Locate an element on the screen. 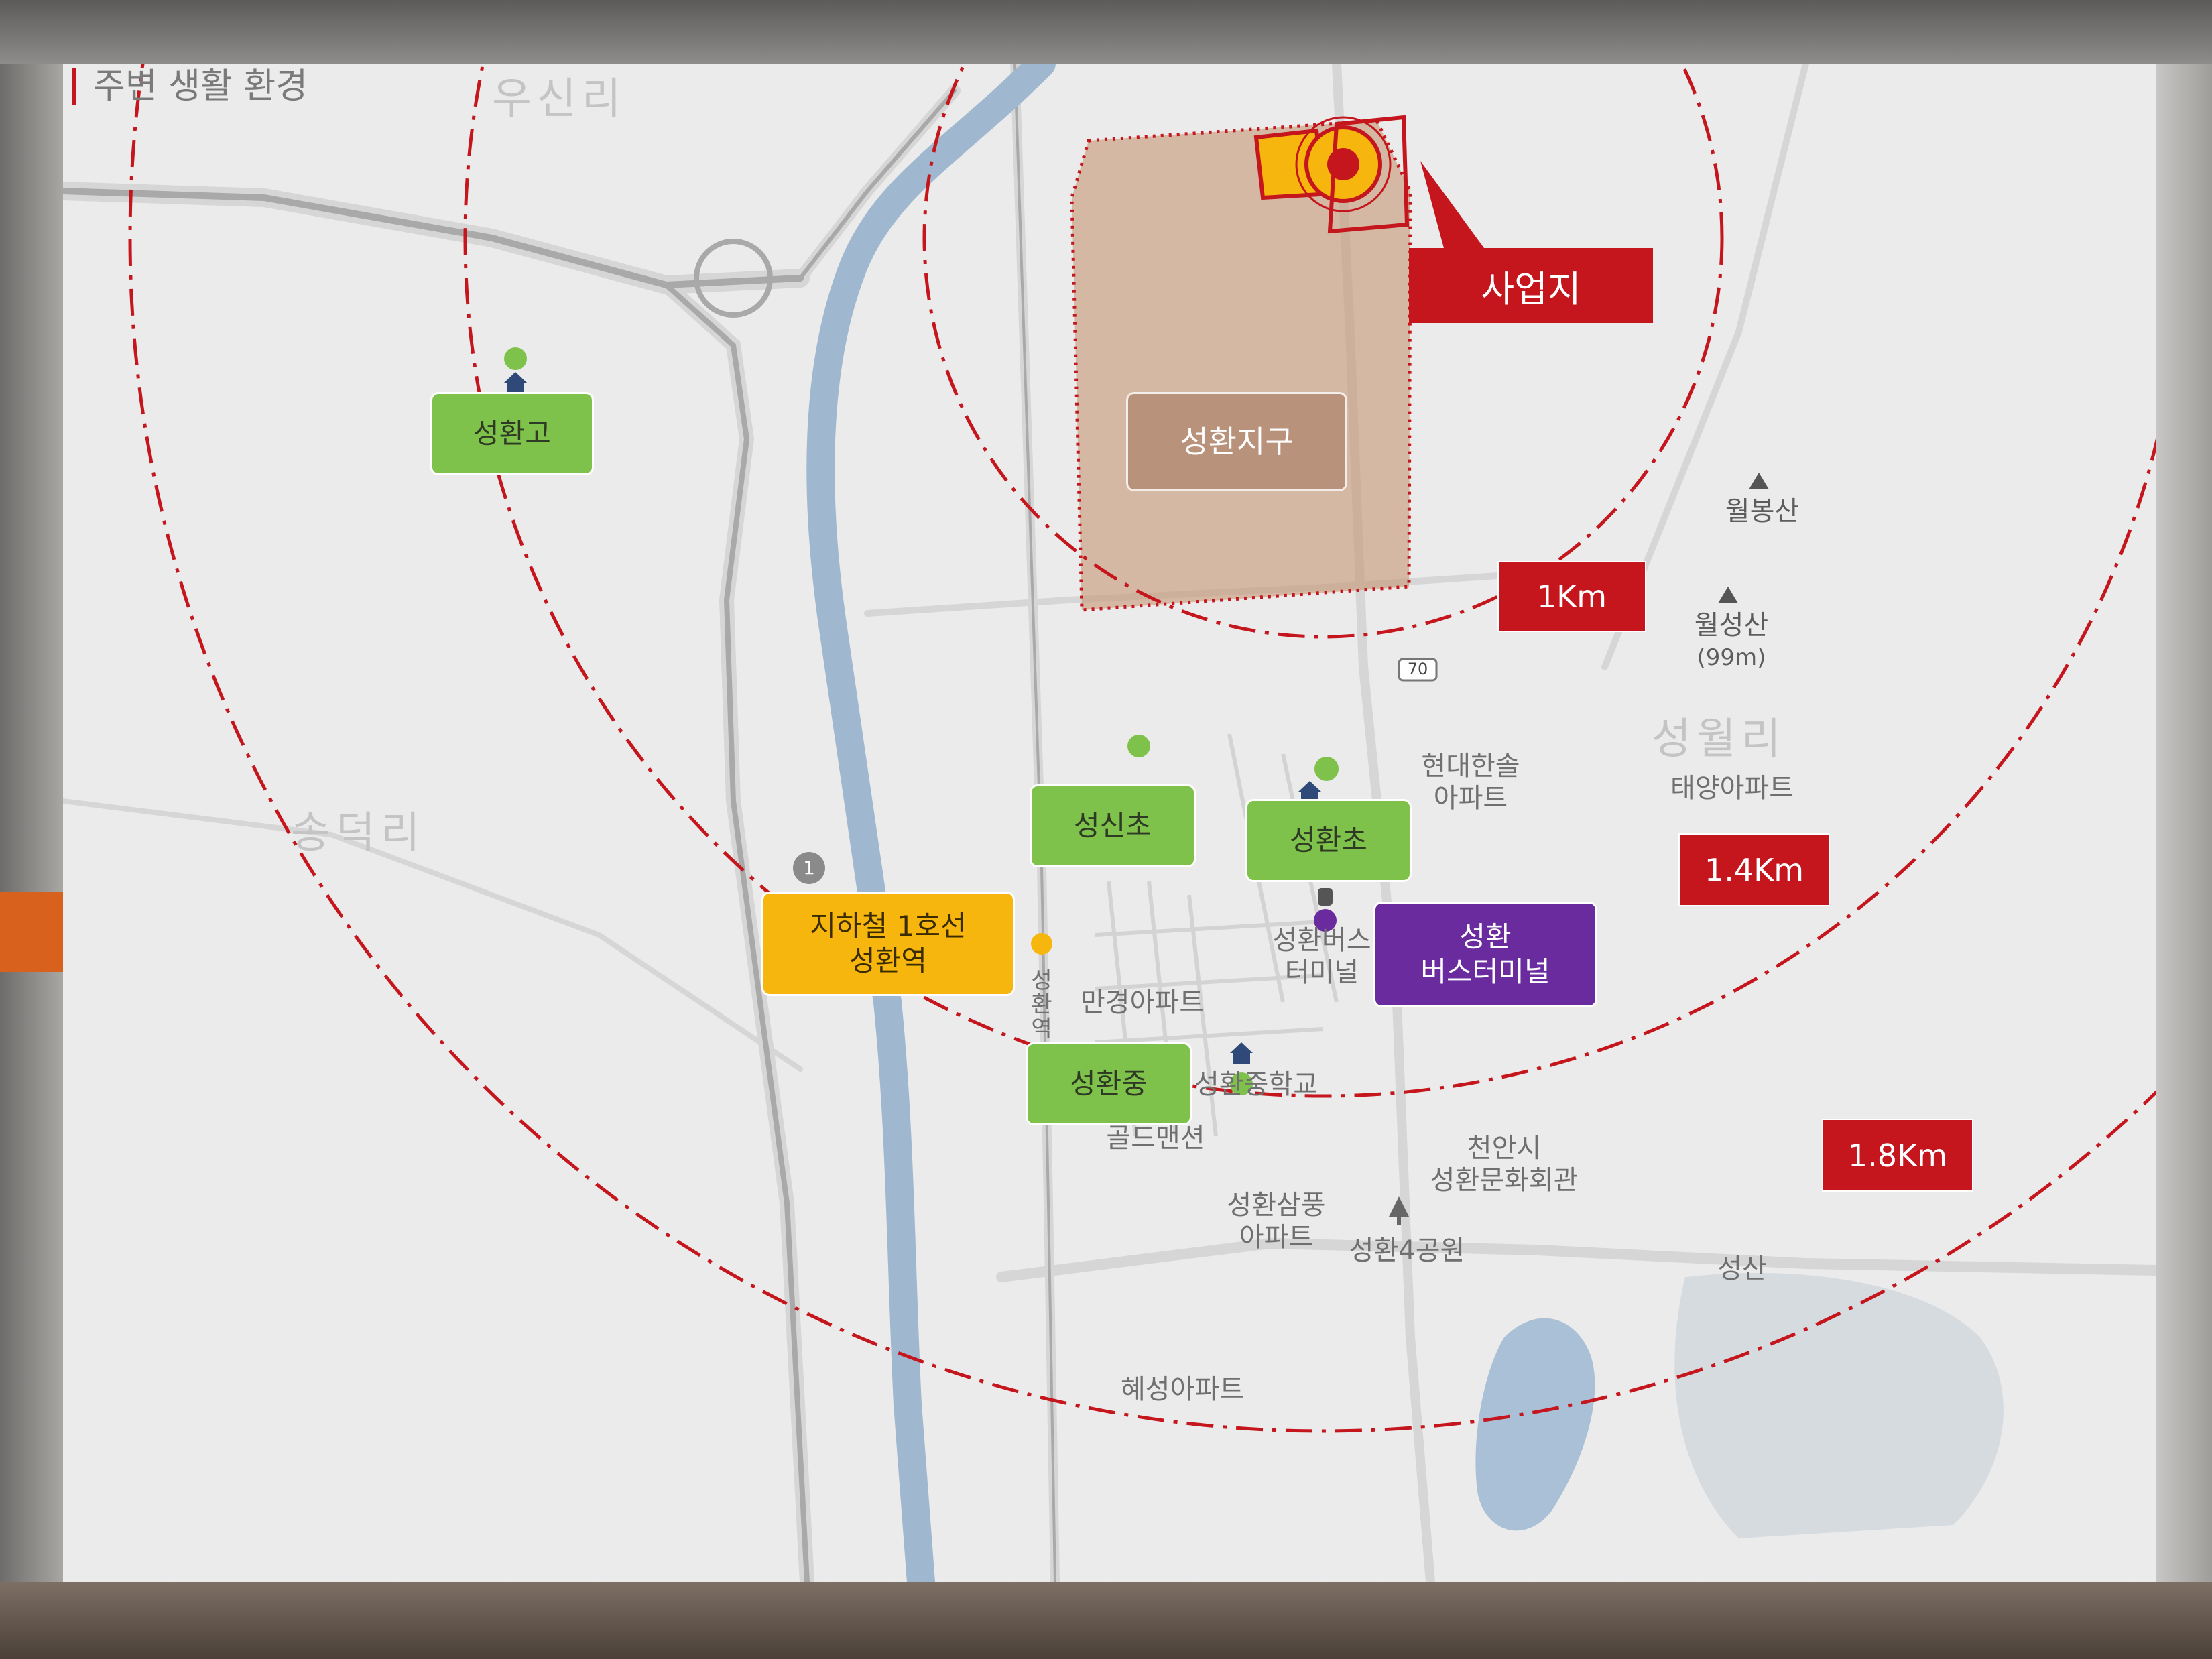  bus-icon is located at coordinates (1325, 897).